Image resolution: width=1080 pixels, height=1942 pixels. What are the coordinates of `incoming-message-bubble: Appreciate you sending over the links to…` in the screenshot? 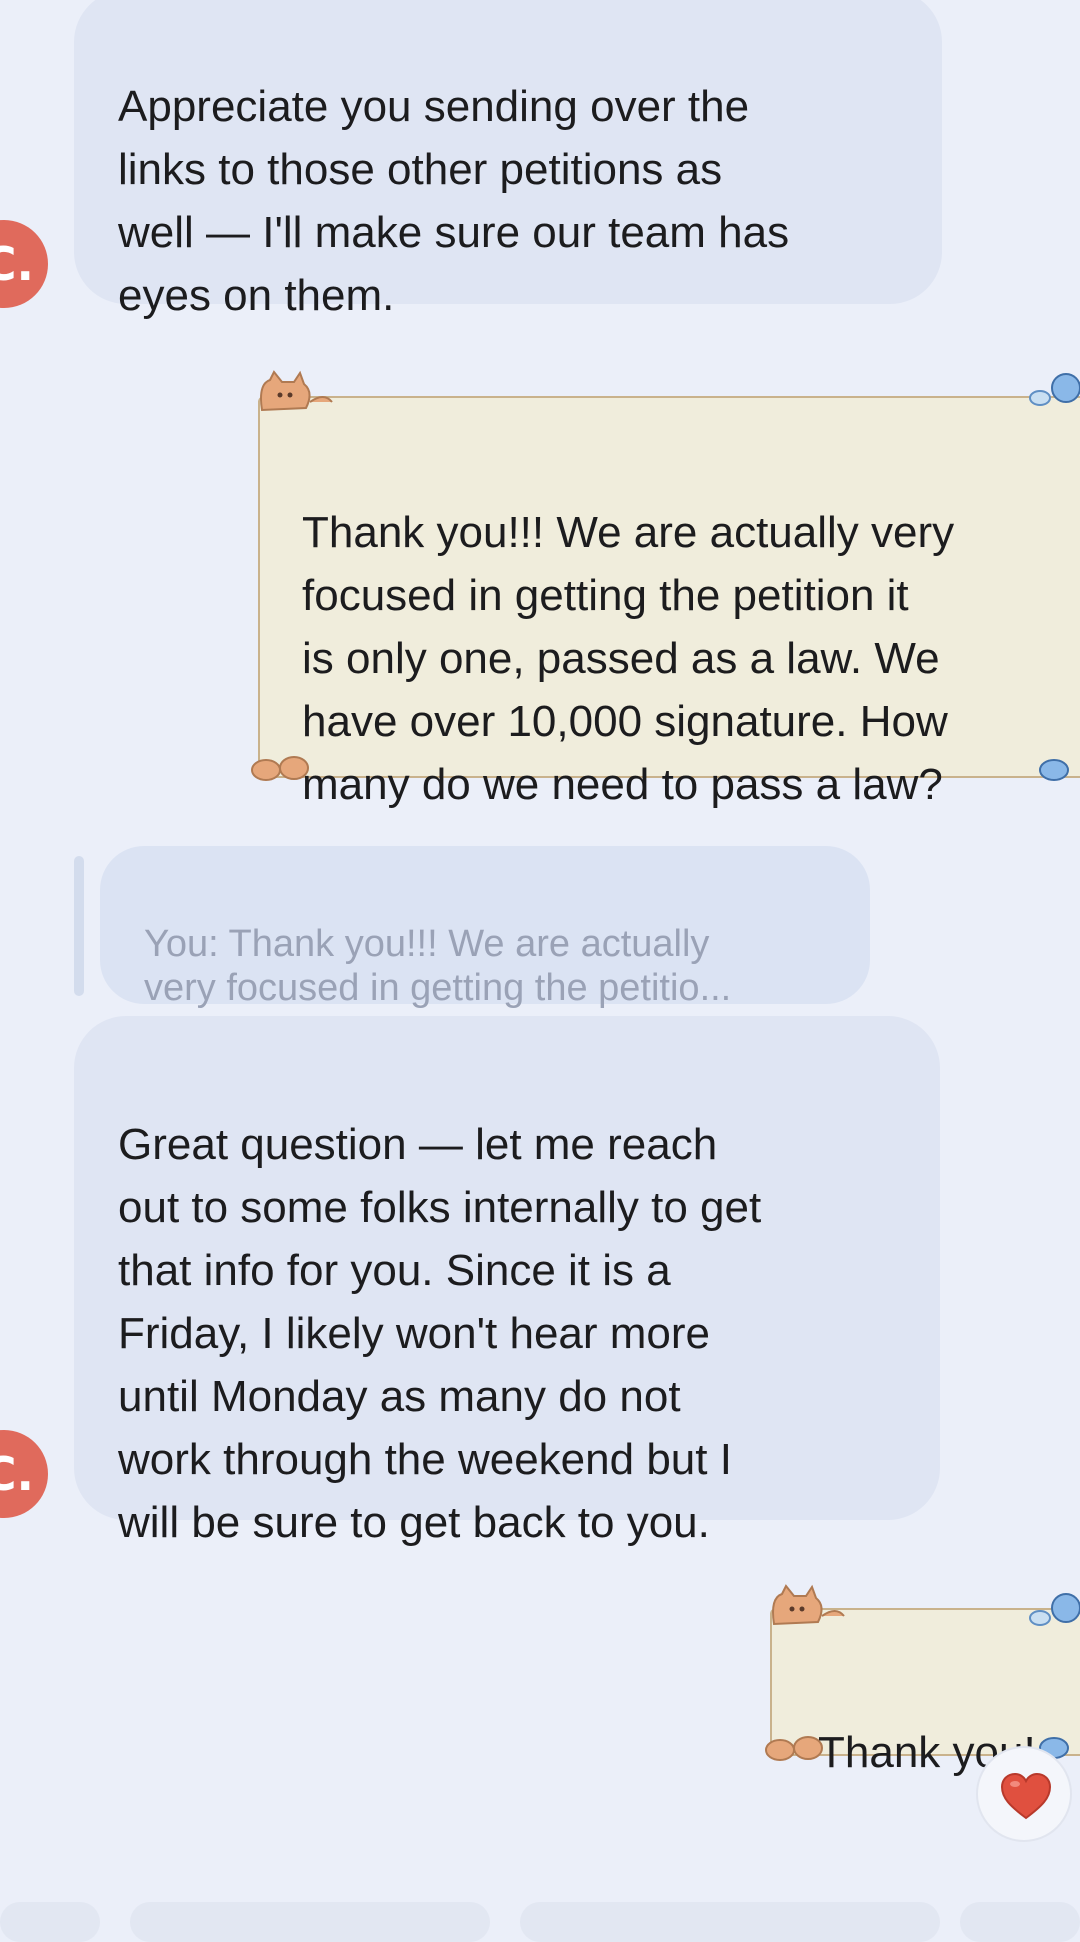 It's located at (508, 160).